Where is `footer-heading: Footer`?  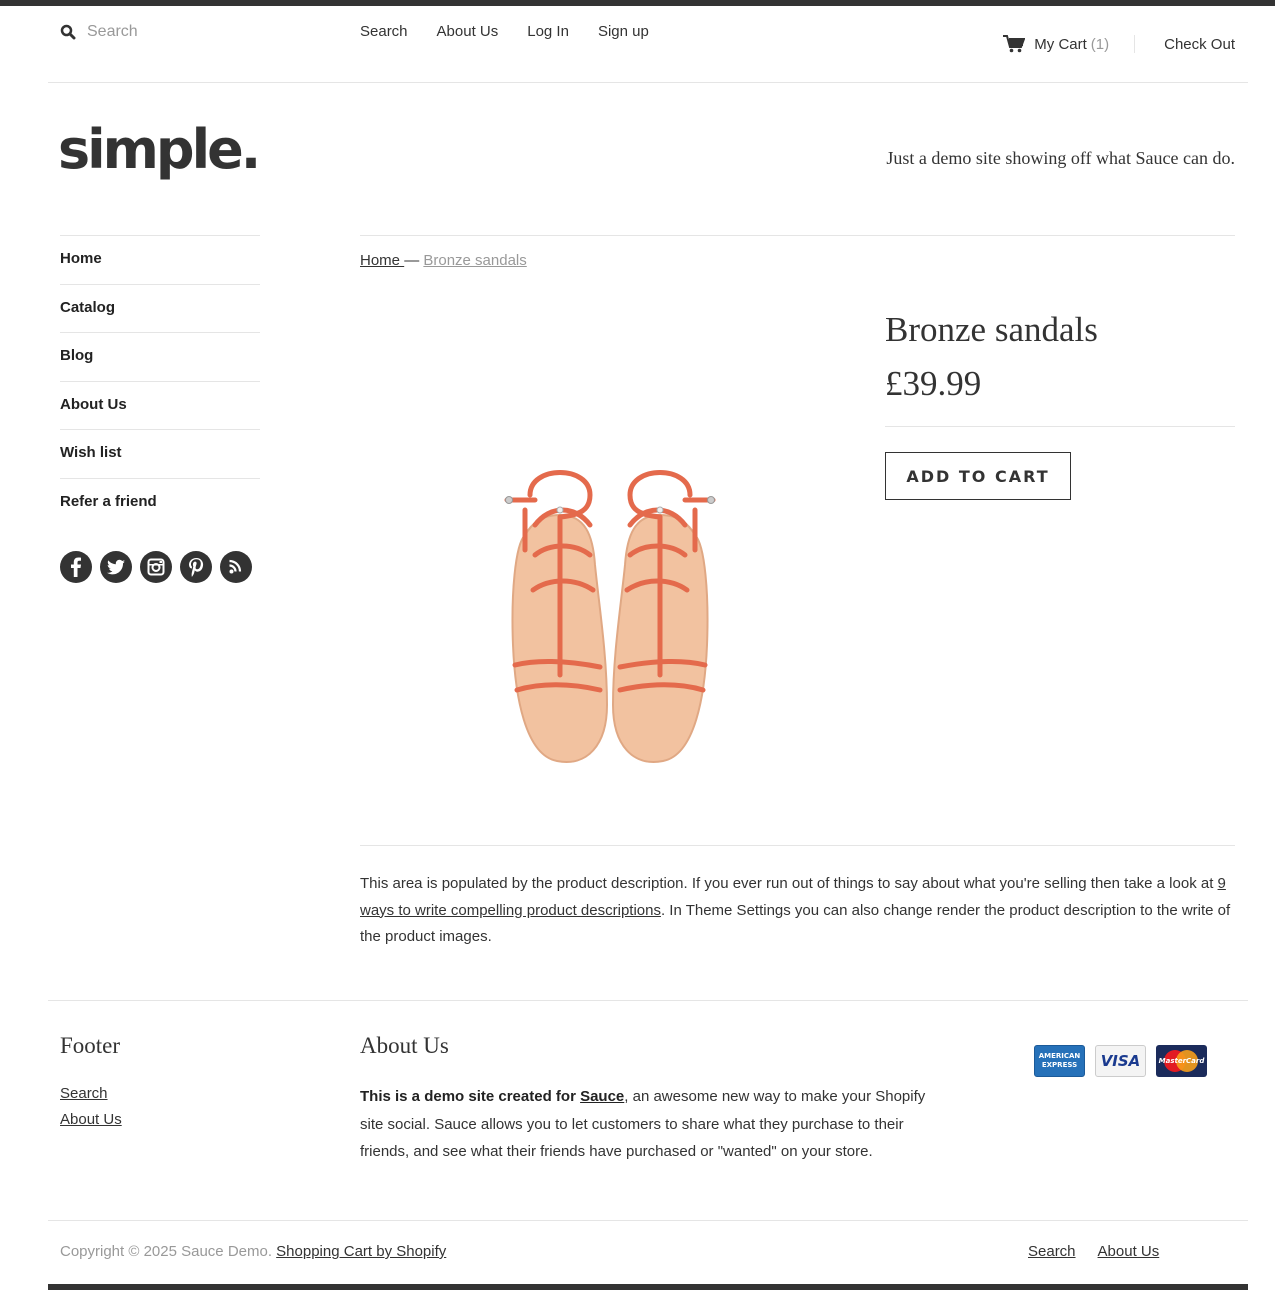 footer-heading: Footer is located at coordinates (90, 1045).